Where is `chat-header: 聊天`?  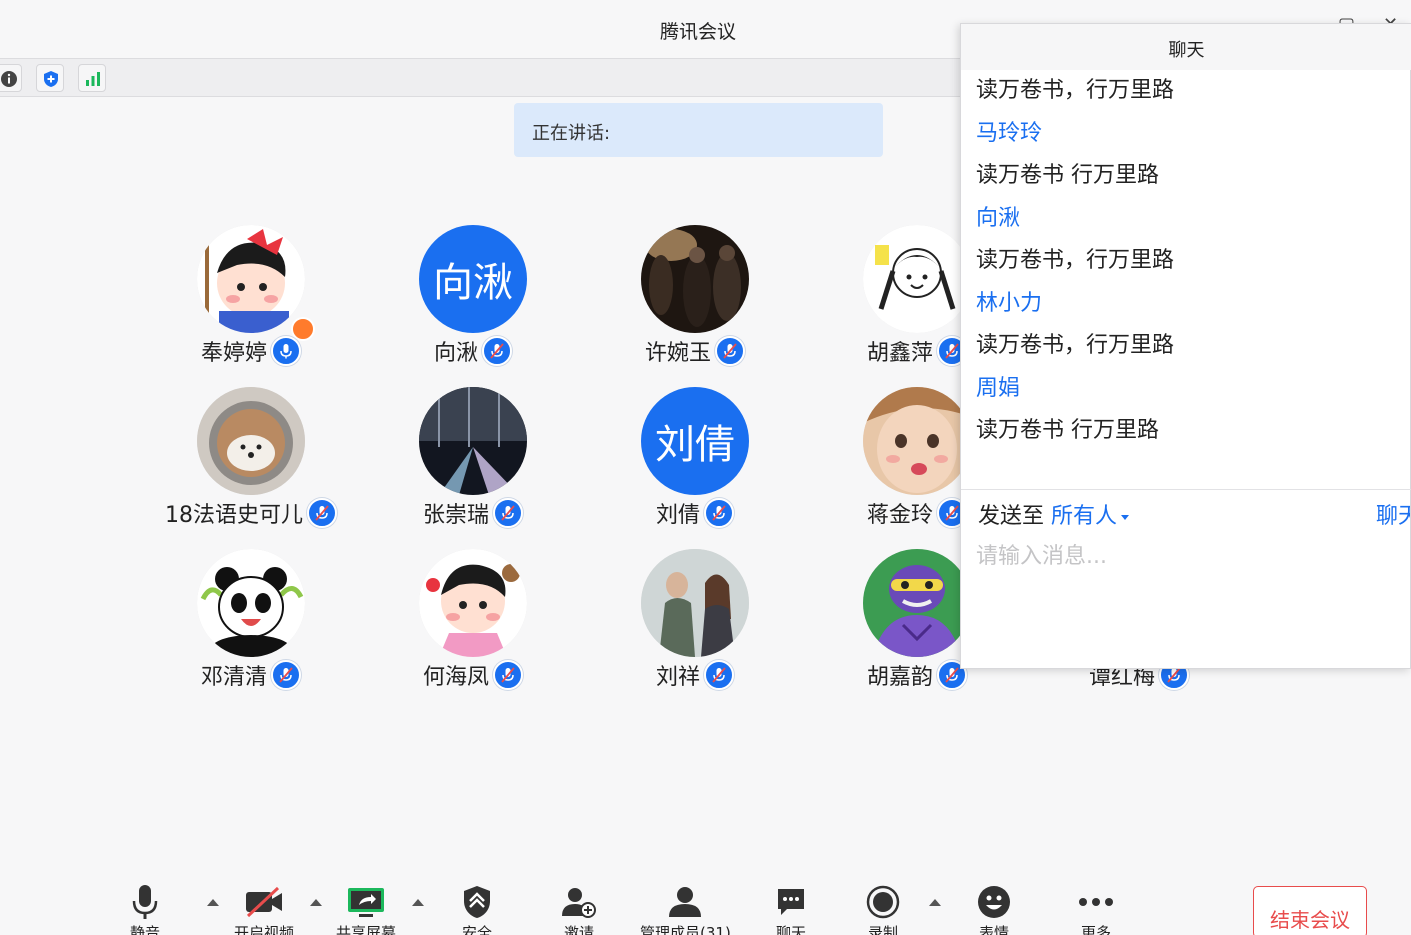
chat-header: 聊天 is located at coordinates (1186, 47).